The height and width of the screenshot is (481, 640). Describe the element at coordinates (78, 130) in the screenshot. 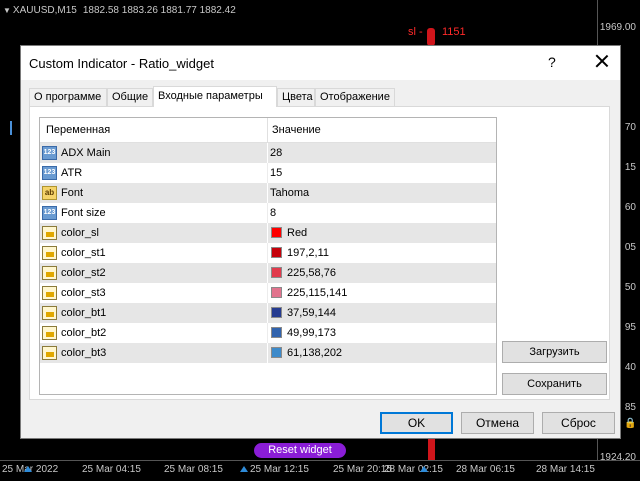

I see `column-header-variable: Переменная` at that location.